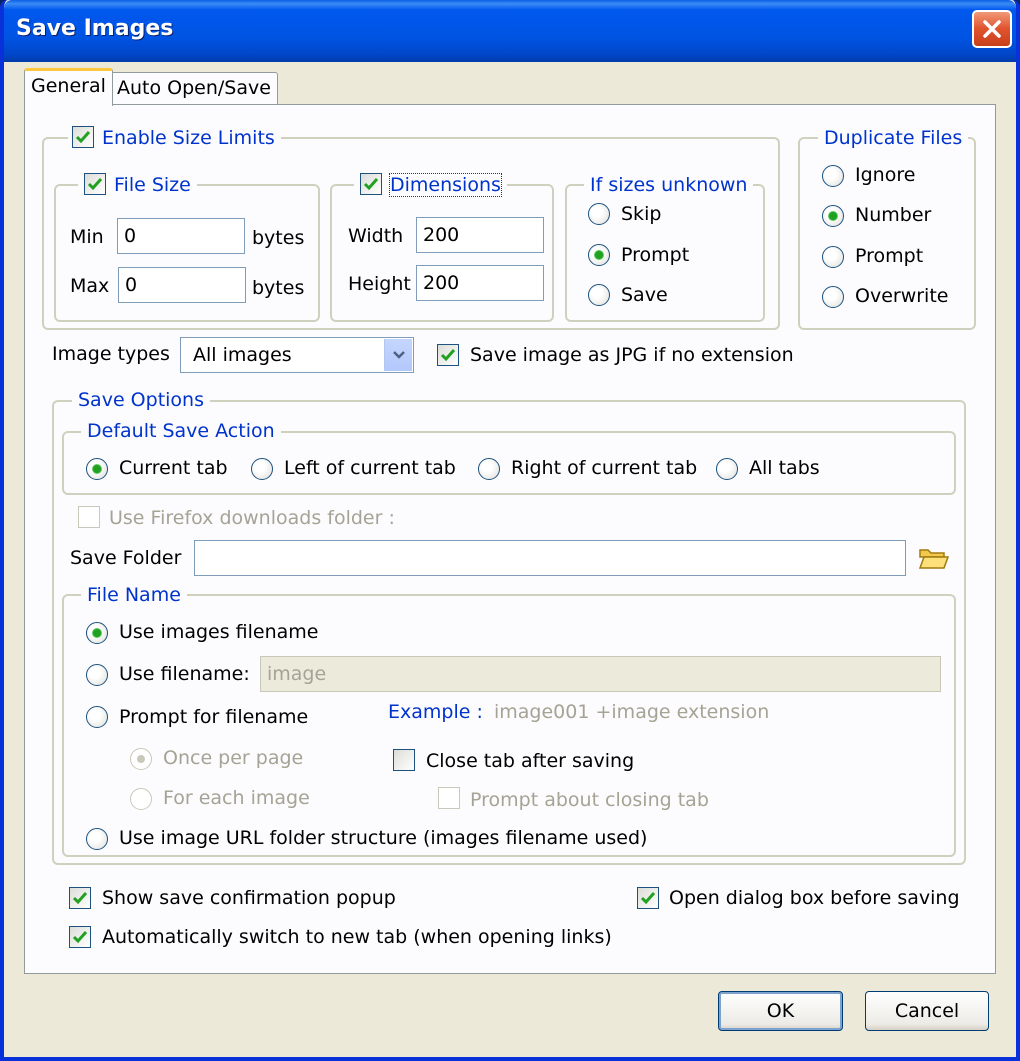 The image size is (1020, 1061). I want to click on unknown-prompt-radio, so click(599, 255).